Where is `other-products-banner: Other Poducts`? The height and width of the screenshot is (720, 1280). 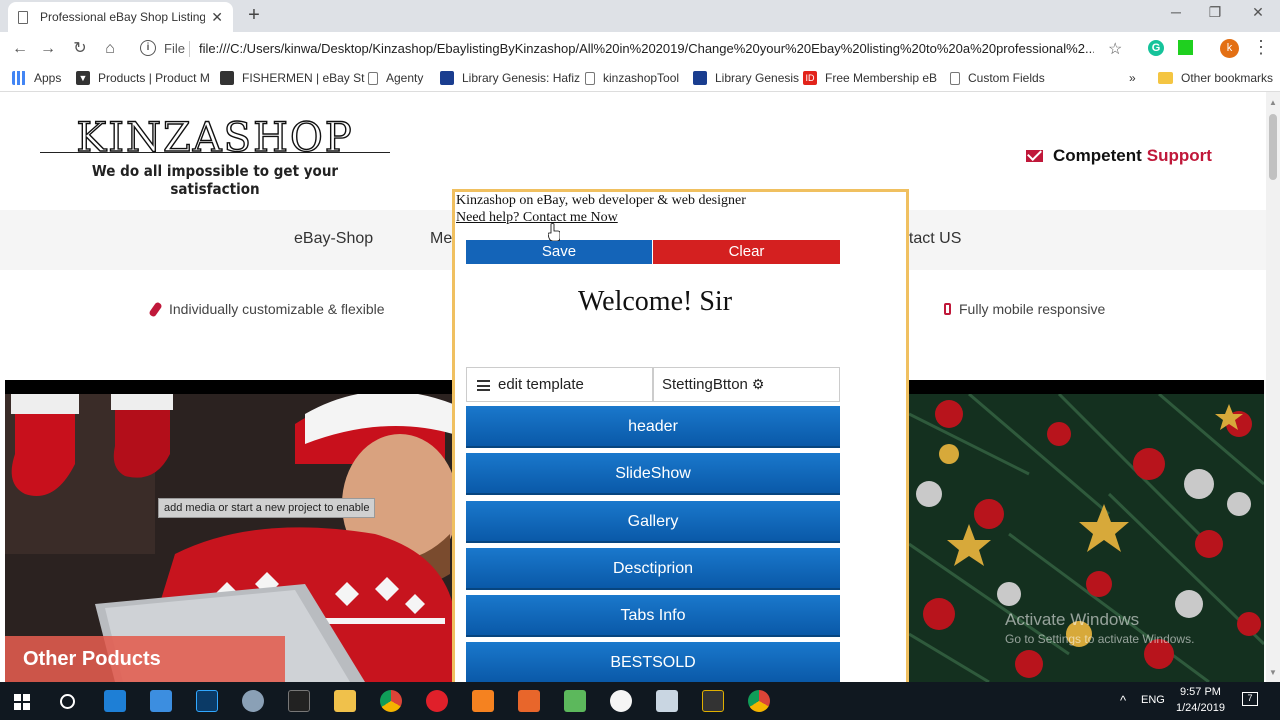
other-products-banner: Other Poducts is located at coordinates (145, 659).